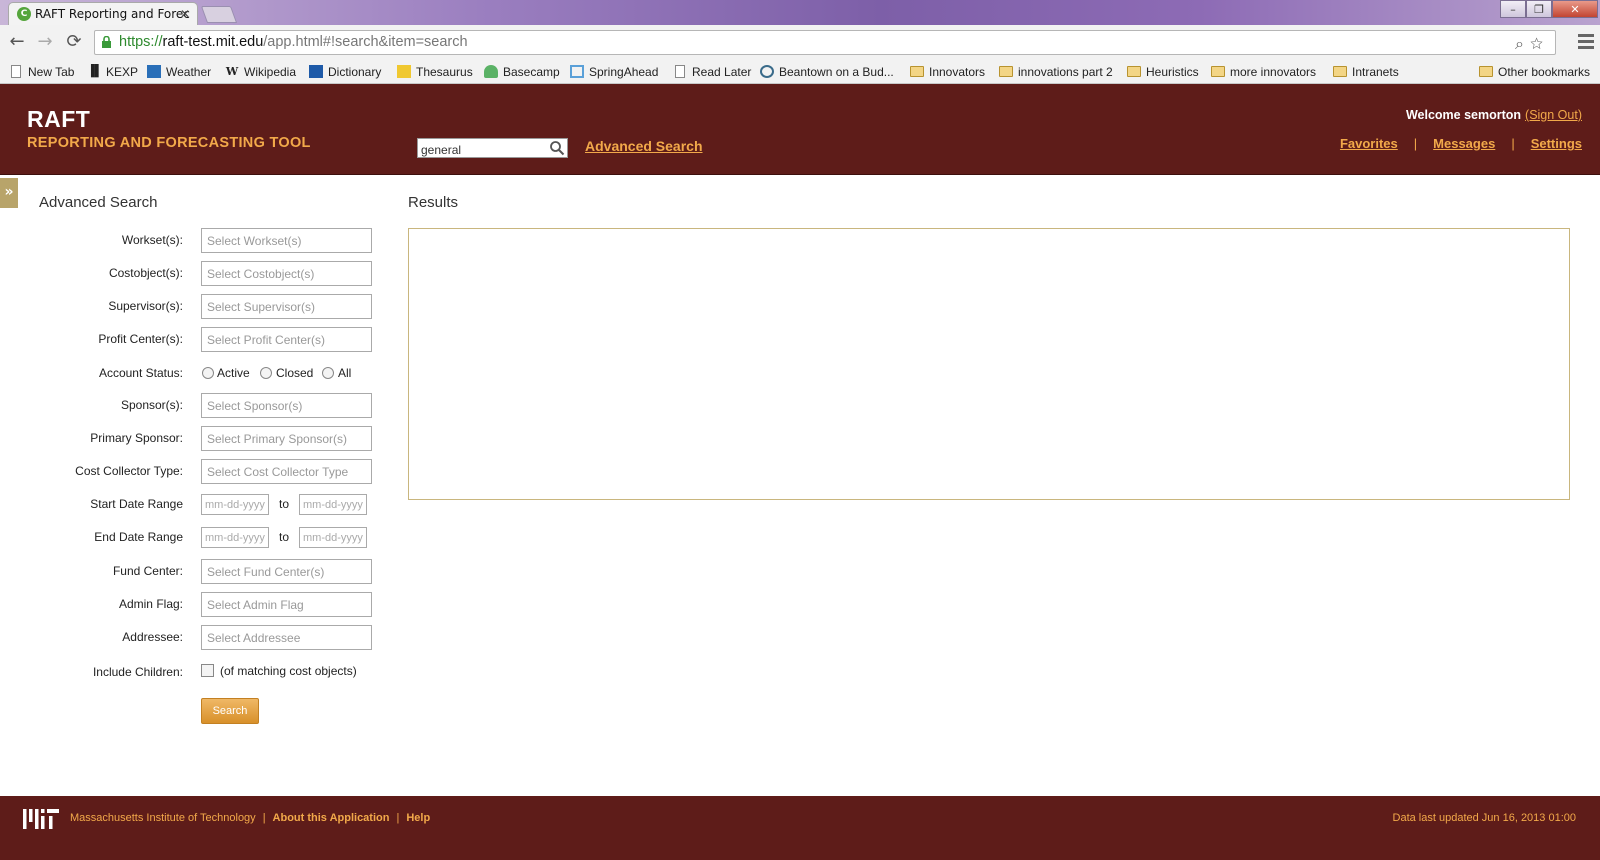 The height and width of the screenshot is (860, 1600). I want to click on forward-arrow-icon: →, so click(45, 42).